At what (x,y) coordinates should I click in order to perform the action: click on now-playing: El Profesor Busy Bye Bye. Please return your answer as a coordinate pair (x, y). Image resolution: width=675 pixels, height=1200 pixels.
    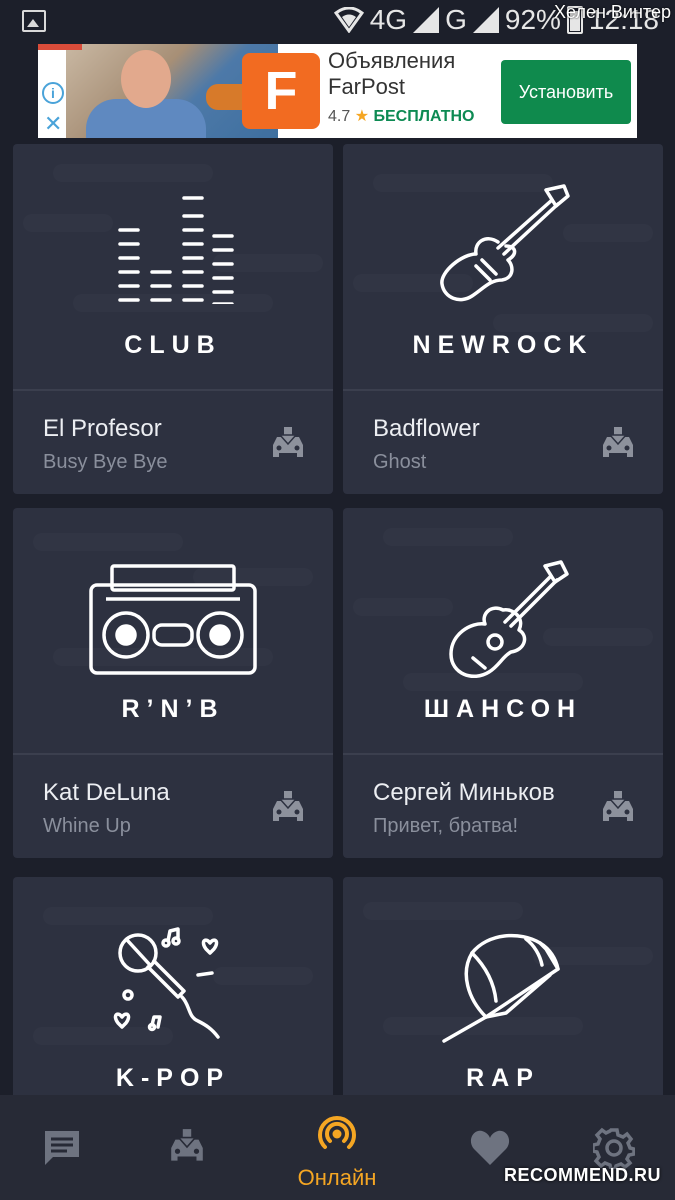
    Looking at the image, I should click on (173, 442).